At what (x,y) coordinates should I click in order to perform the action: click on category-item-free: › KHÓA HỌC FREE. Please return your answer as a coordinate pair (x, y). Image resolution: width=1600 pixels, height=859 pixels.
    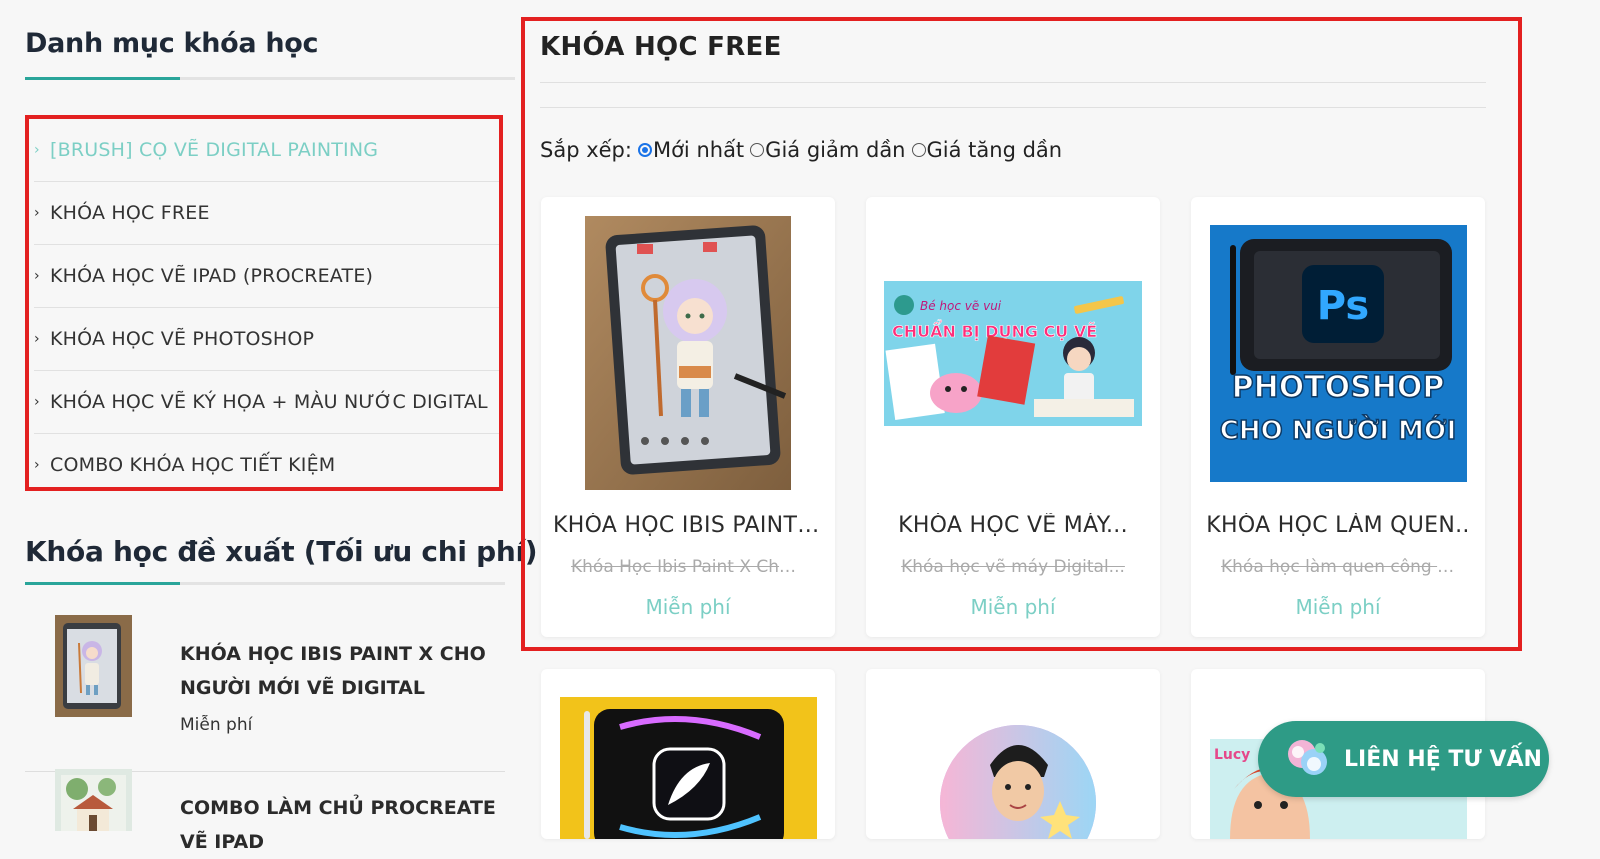
    Looking at the image, I should click on (266, 213).